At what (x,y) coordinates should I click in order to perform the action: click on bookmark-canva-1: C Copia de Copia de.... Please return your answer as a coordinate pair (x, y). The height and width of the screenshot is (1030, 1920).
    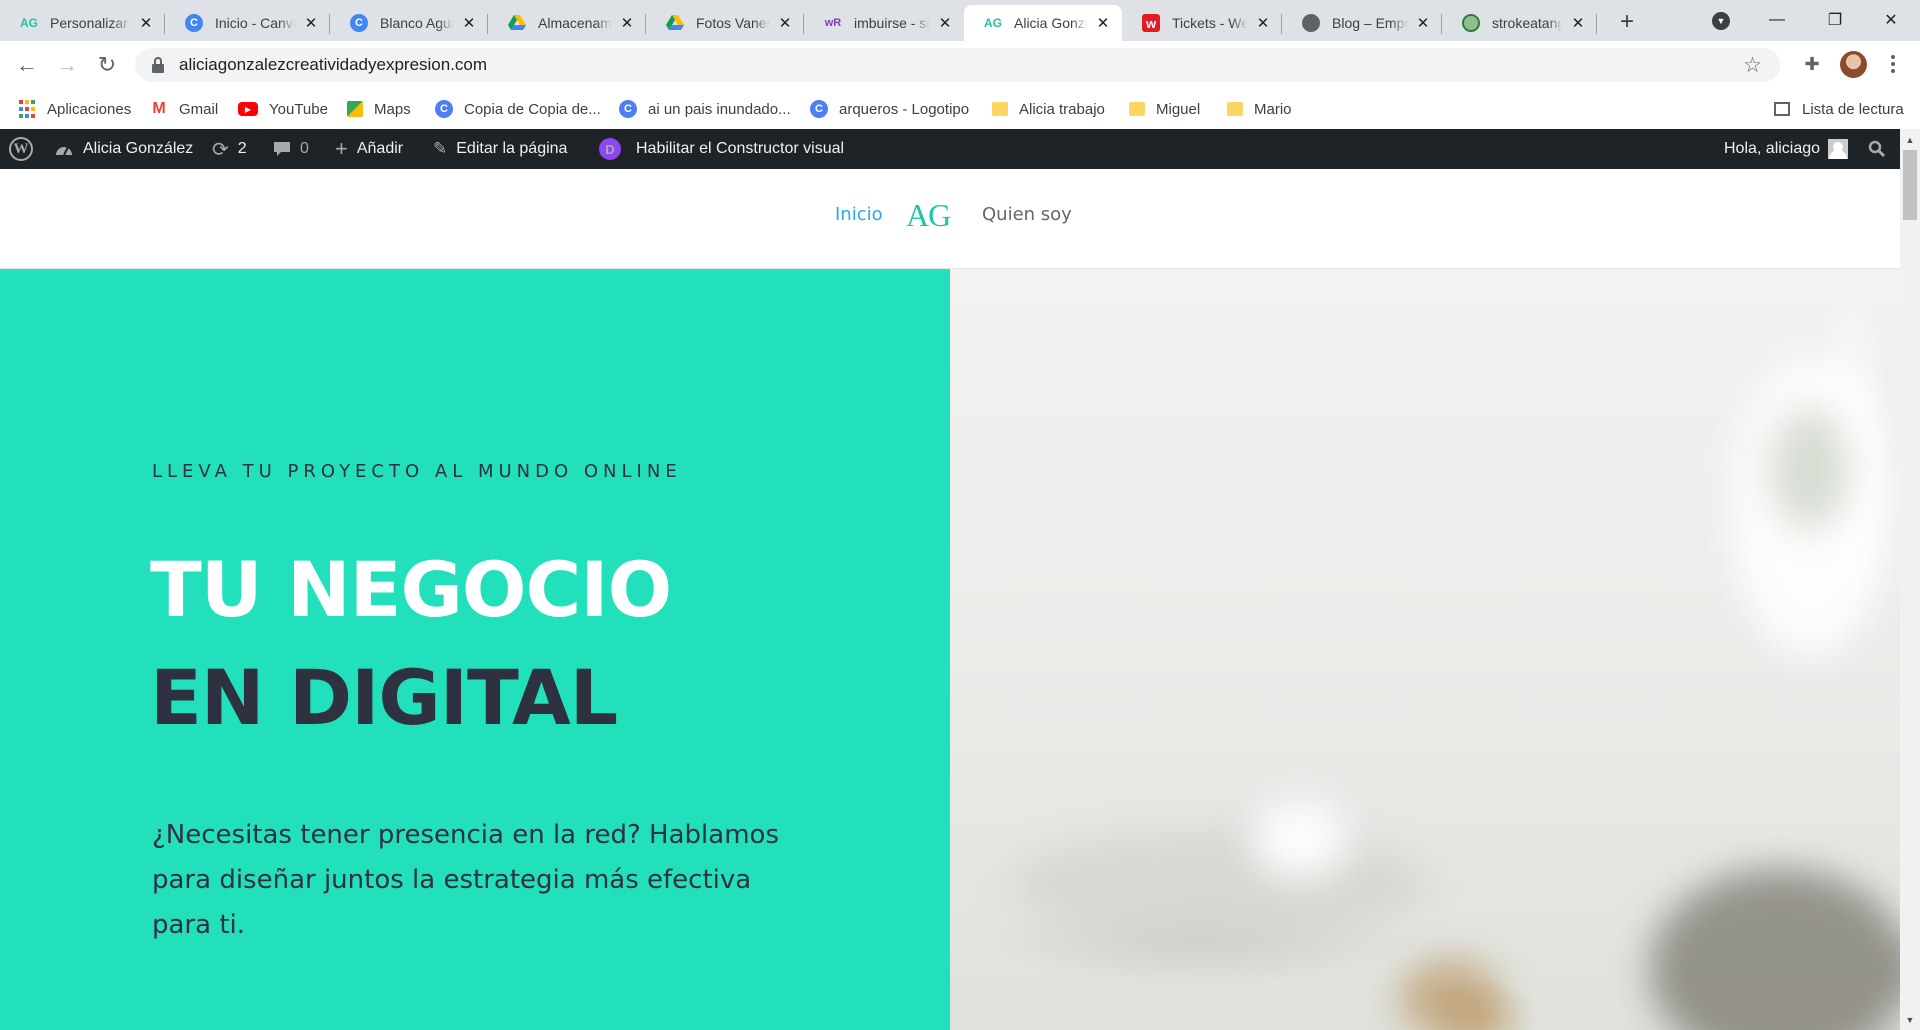
    Looking at the image, I should click on (518, 109).